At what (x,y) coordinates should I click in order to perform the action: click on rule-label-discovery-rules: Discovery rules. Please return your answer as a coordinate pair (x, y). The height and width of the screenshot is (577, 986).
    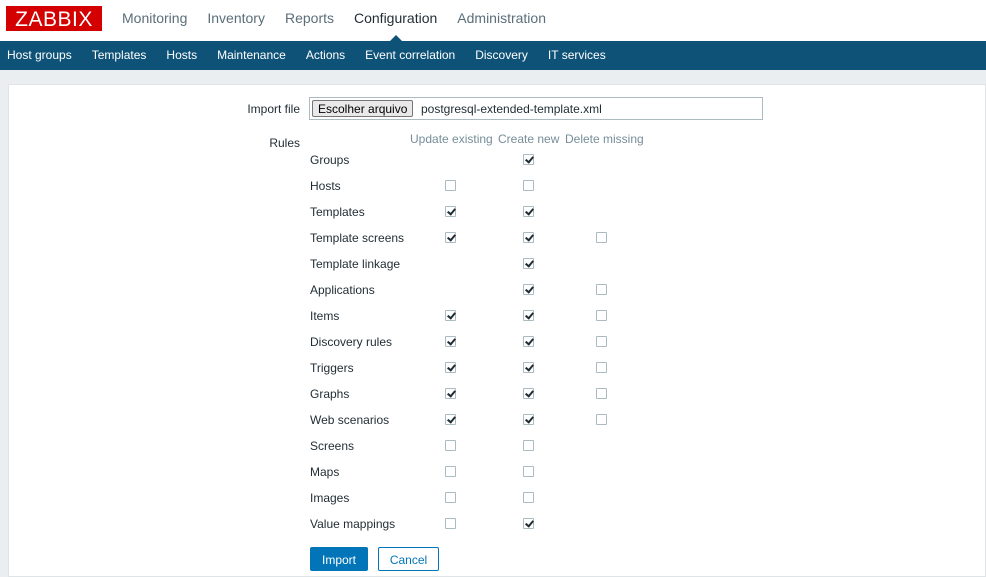
    Looking at the image, I should click on (351, 342).